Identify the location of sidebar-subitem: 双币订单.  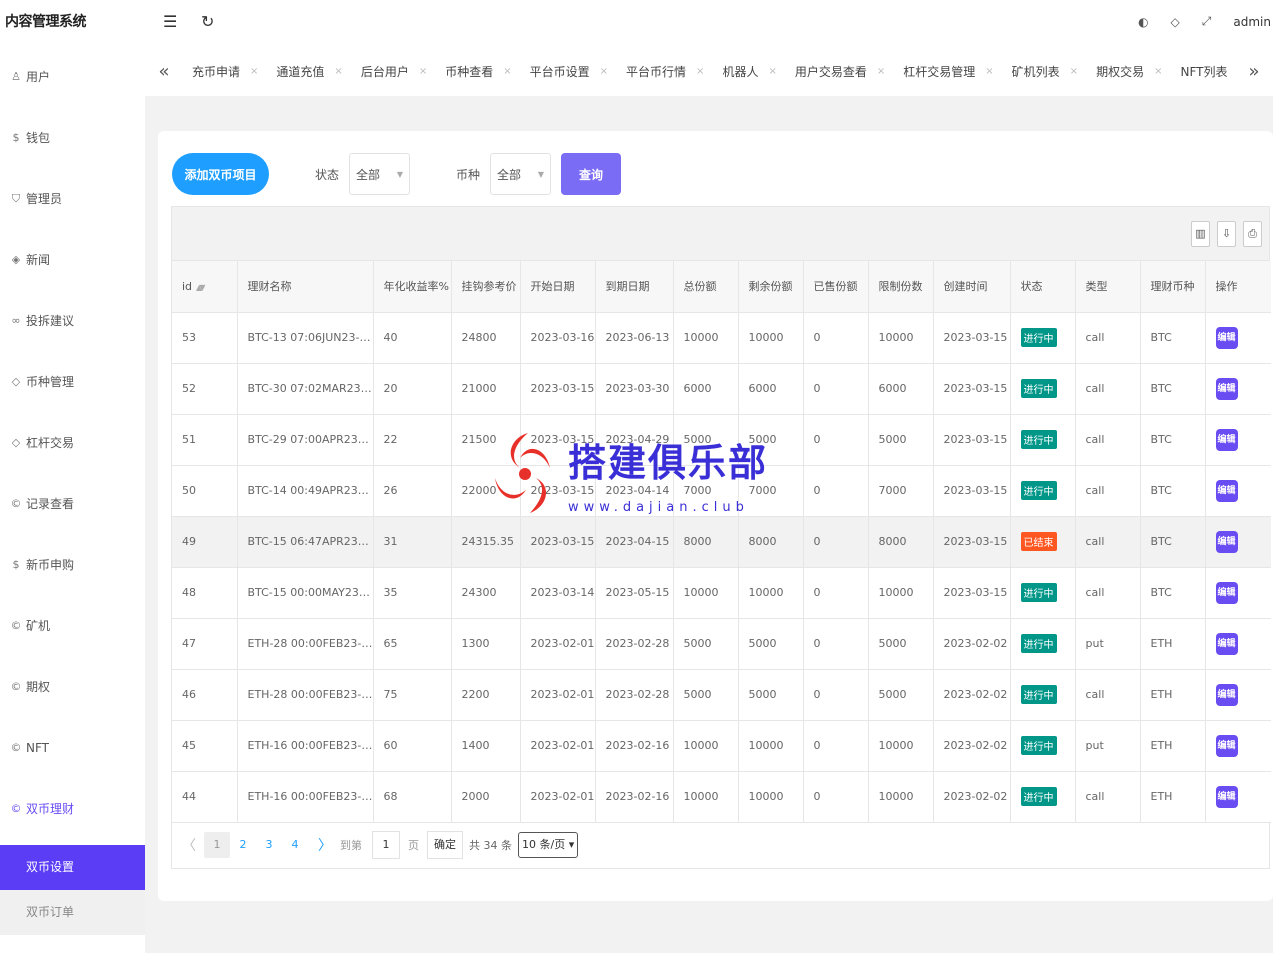
(72, 912).